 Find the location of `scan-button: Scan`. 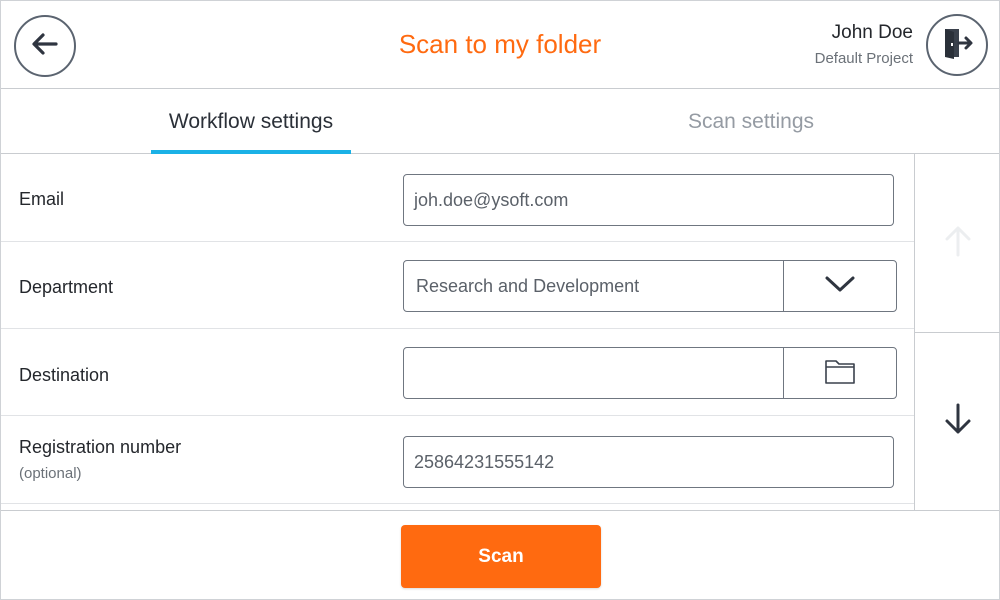

scan-button: Scan is located at coordinates (501, 556).